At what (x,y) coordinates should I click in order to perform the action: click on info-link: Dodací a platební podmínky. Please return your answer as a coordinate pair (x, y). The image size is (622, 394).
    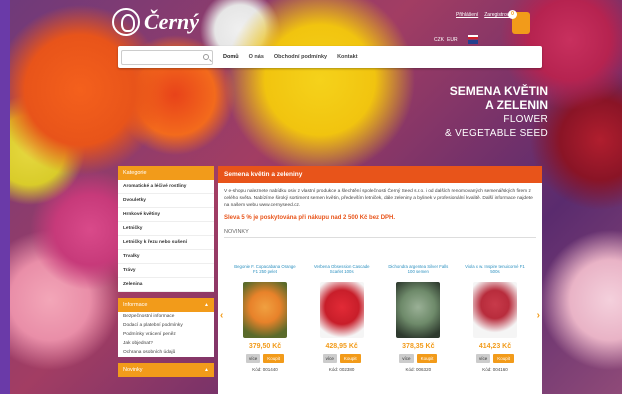
    Looking at the image, I should click on (166, 325).